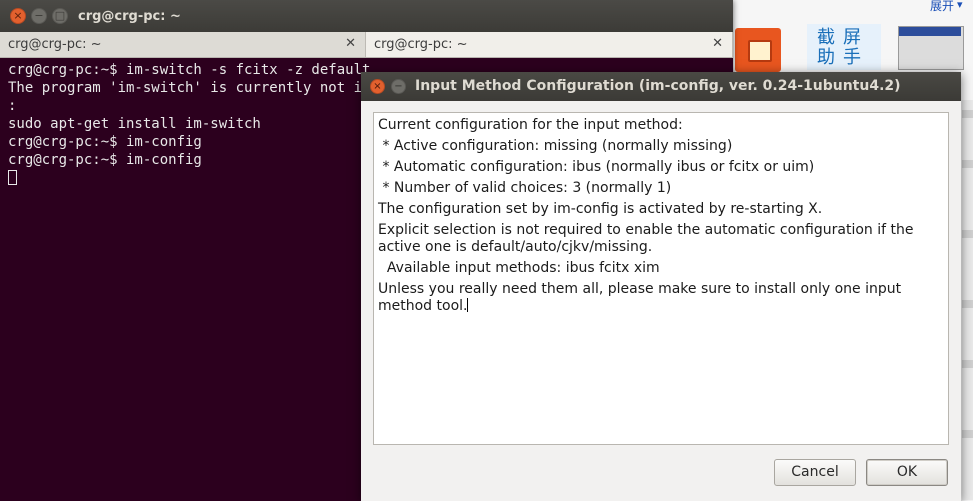 The image size is (973, 501). What do you see at coordinates (760, 51) in the screenshot?
I see `screenshot-icon` at bounding box center [760, 51].